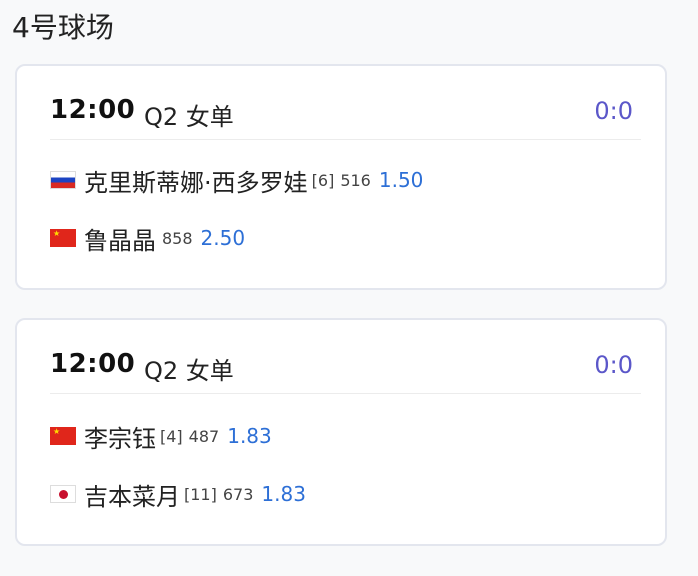 The width and height of the screenshot is (698, 576). I want to click on player-name: 克里斯蒂娜·西多罗娃, so click(196, 180).